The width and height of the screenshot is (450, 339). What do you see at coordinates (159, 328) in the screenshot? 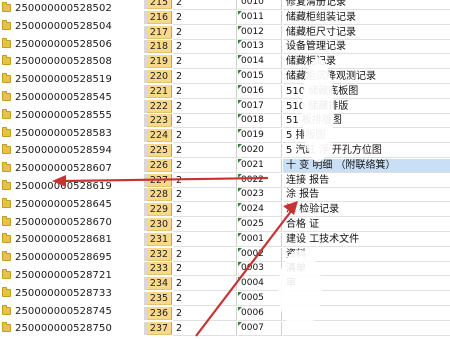
I see `row-number: 237` at bounding box center [159, 328].